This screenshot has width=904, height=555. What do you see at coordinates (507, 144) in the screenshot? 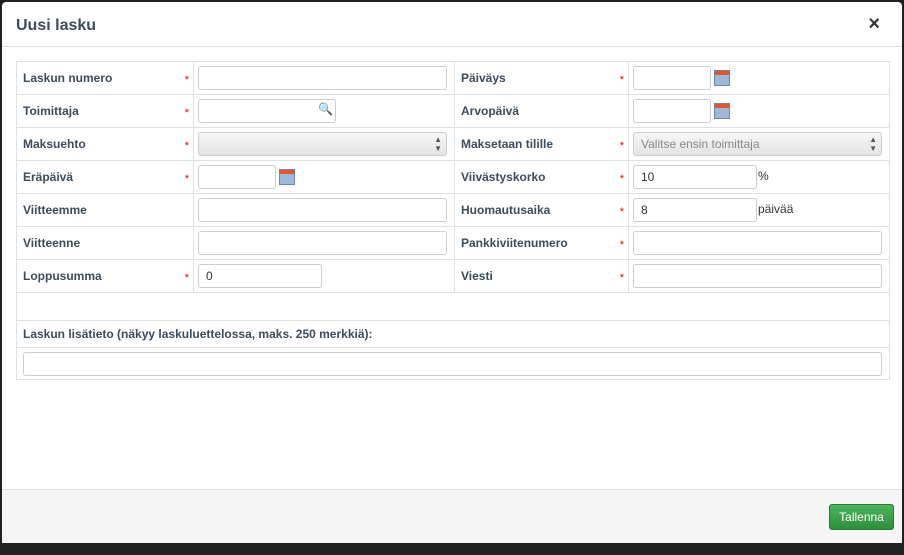
I see `maksetaan-tilille-label: Maksetaan tilille` at bounding box center [507, 144].